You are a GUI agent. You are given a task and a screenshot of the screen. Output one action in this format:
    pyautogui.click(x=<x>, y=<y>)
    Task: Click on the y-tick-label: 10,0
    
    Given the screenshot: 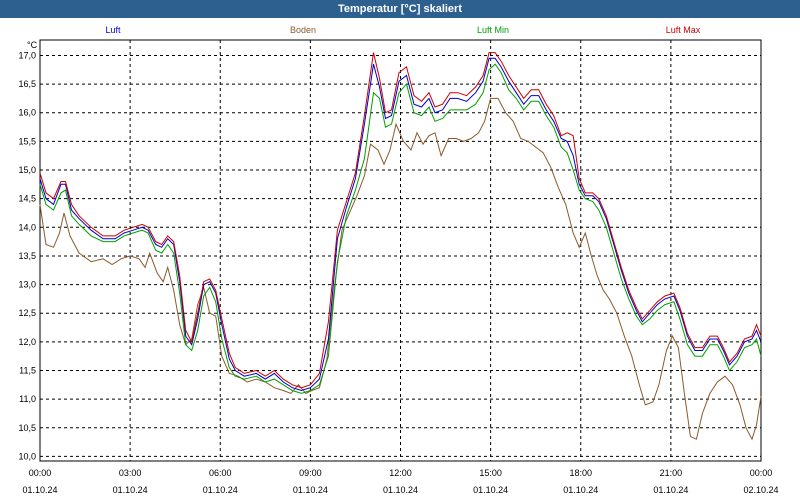 What is the action you would take?
    pyautogui.click(x=27, y=456)
    